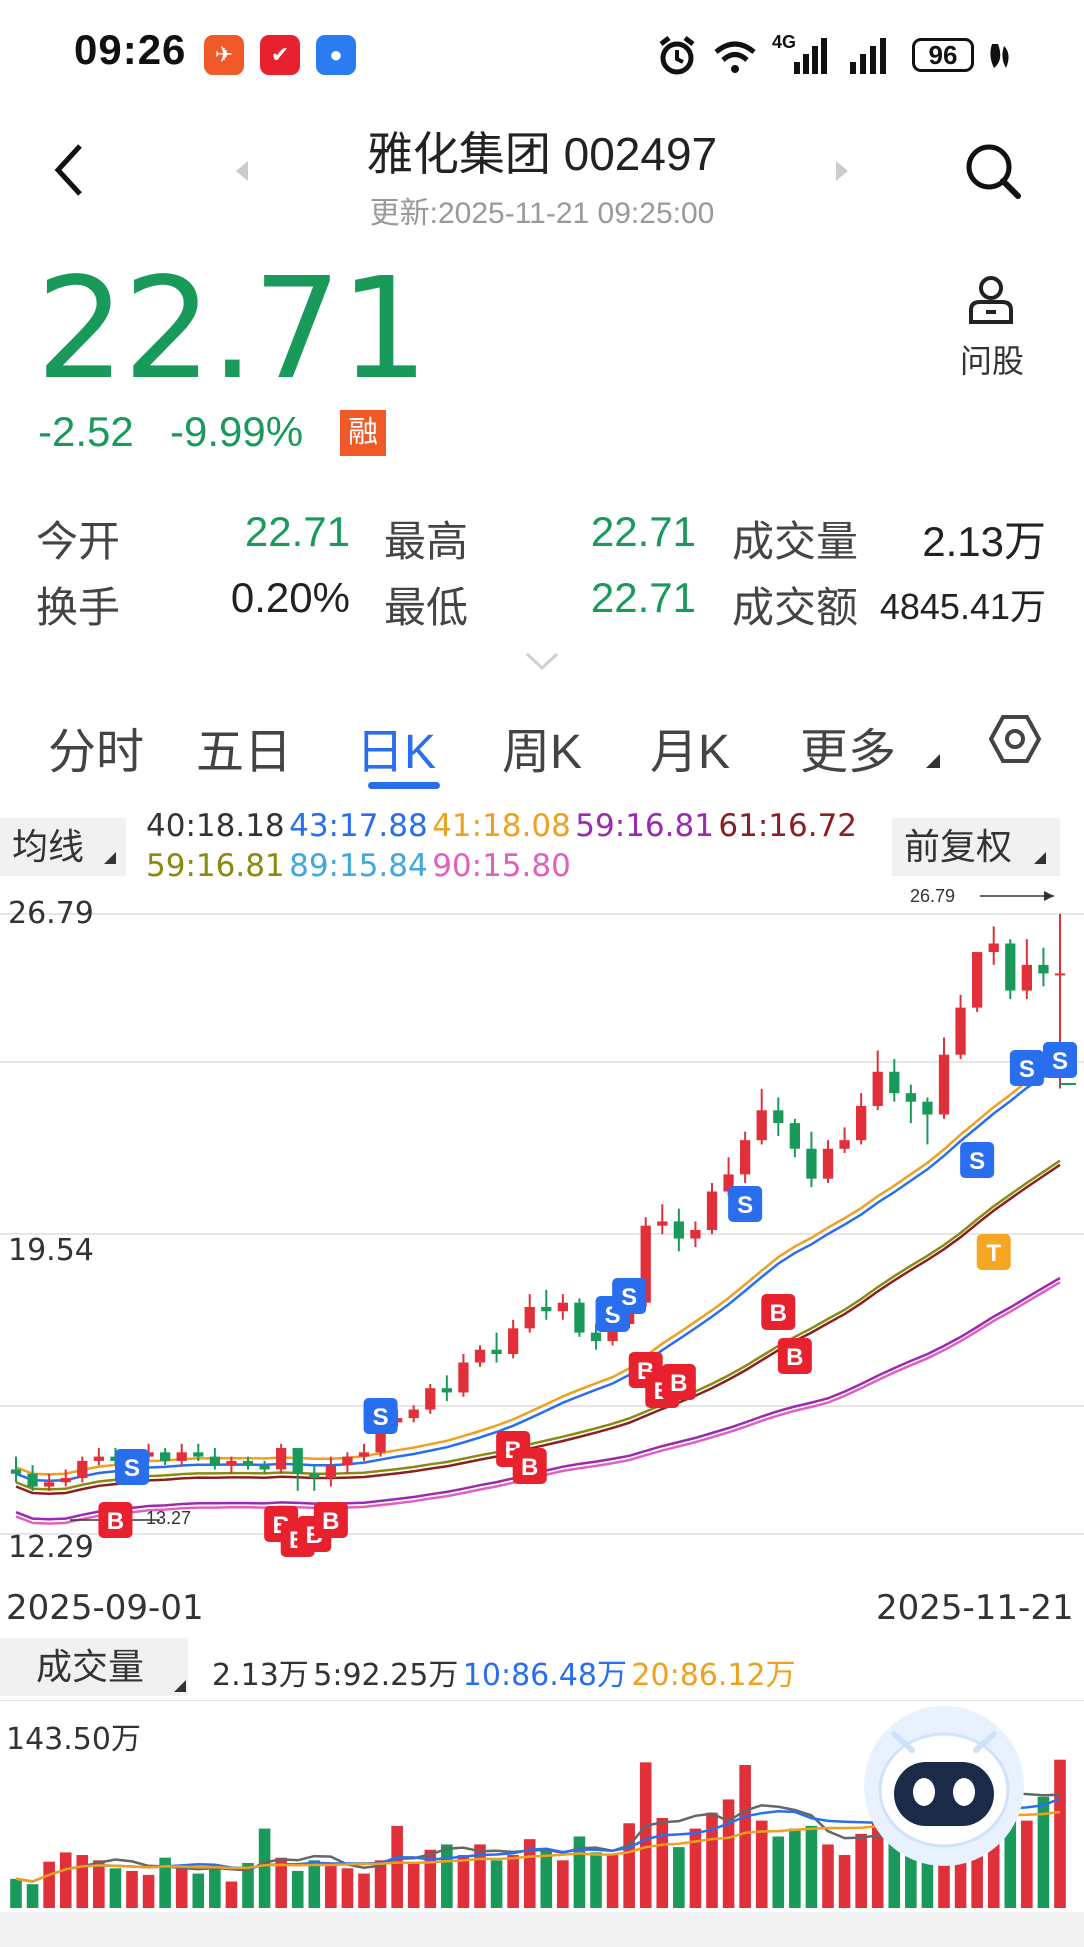 This screenshot has width=1084, height=1947. Describe the element at coordinates (232, 329) in the screenshot. I see `current-price: 22.71` at that location.